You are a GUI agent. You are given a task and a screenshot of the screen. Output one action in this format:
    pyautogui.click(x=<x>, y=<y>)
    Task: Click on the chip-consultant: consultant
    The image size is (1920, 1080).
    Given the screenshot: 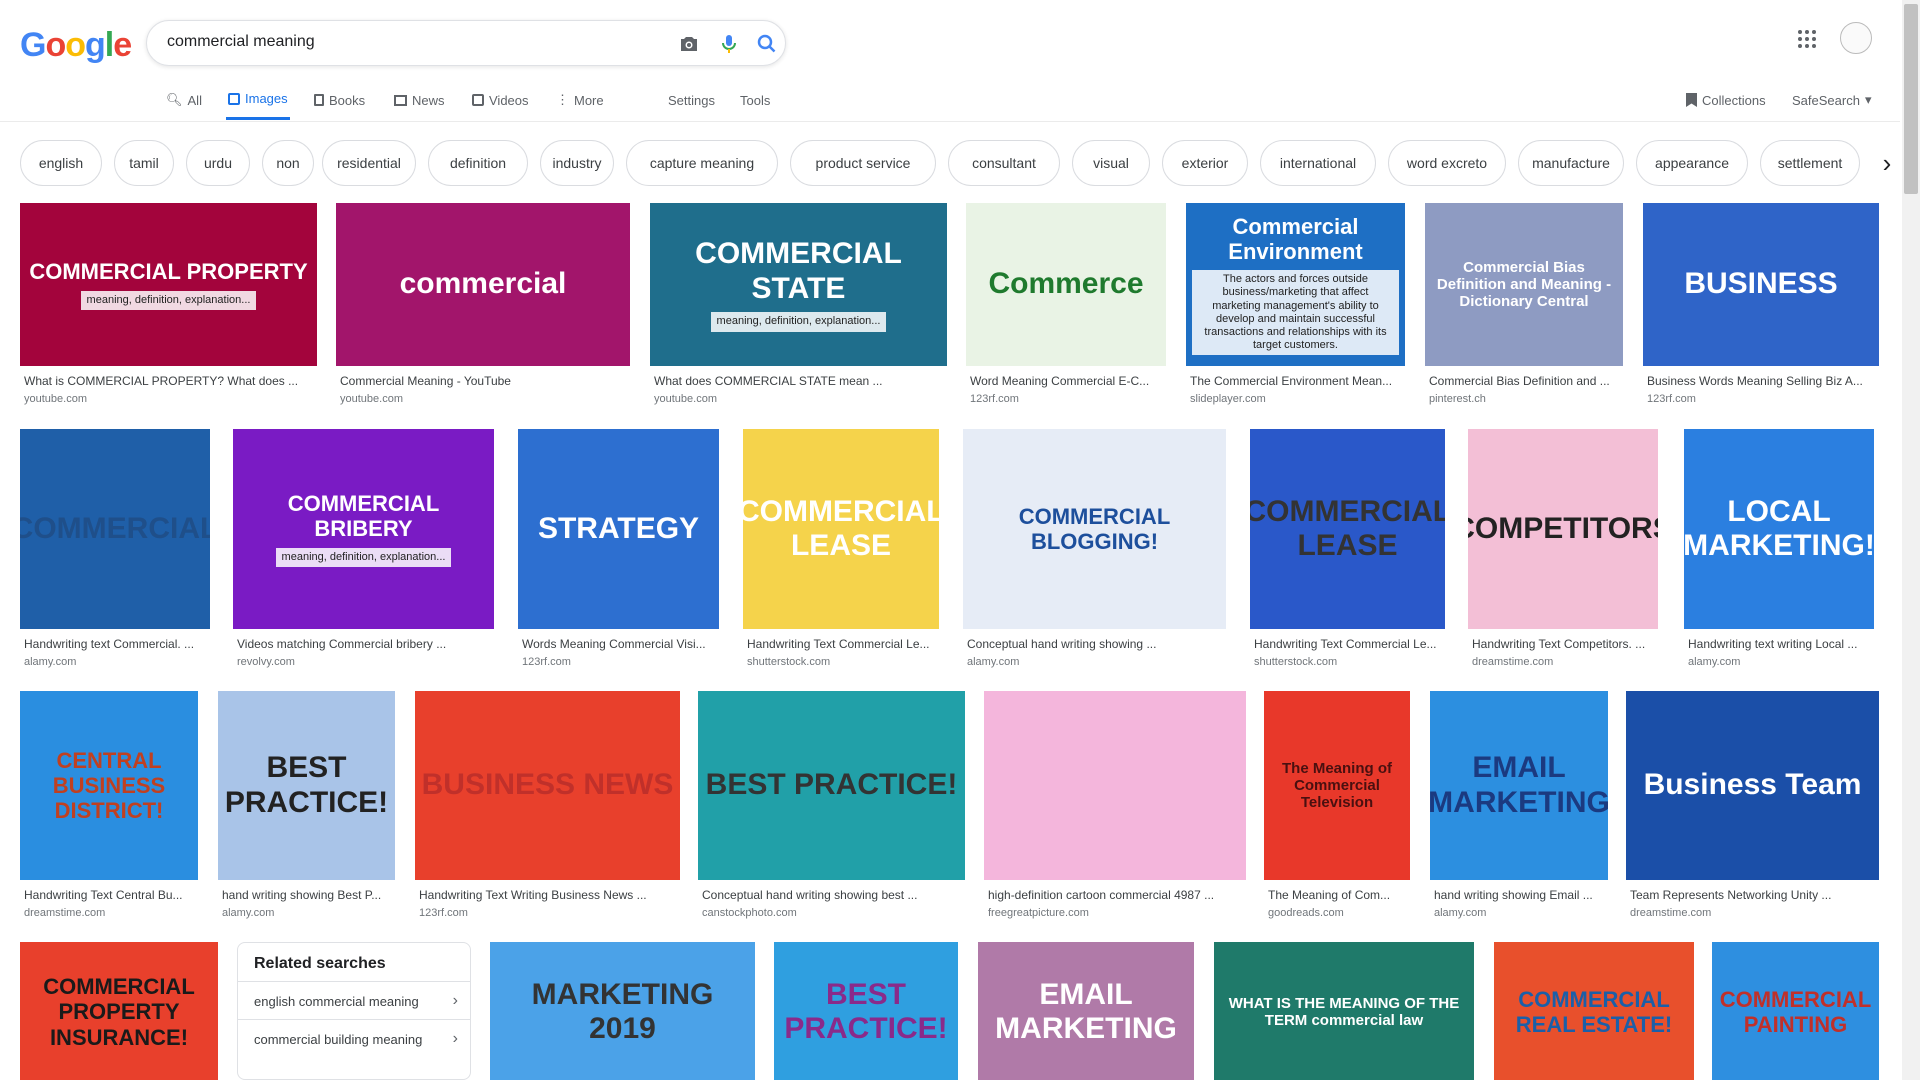 What is the action you would take?
    pyautogui.click(x=1004, y=163)
    